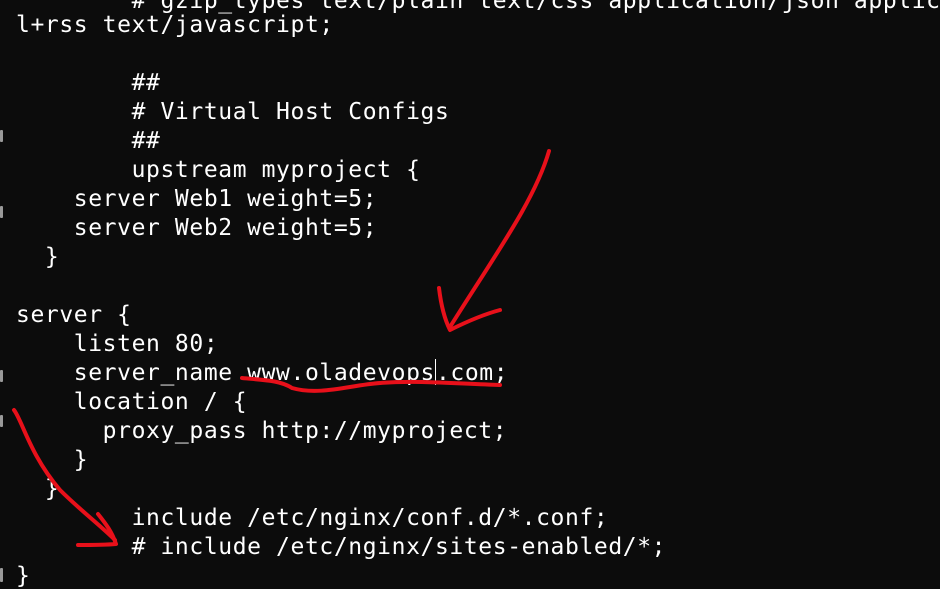  Describe the element at coordinates (312, 518) in the screenshot. I see `code-line-include-conf: include /etc/nginx/conf.d/*.conf;` at that location.